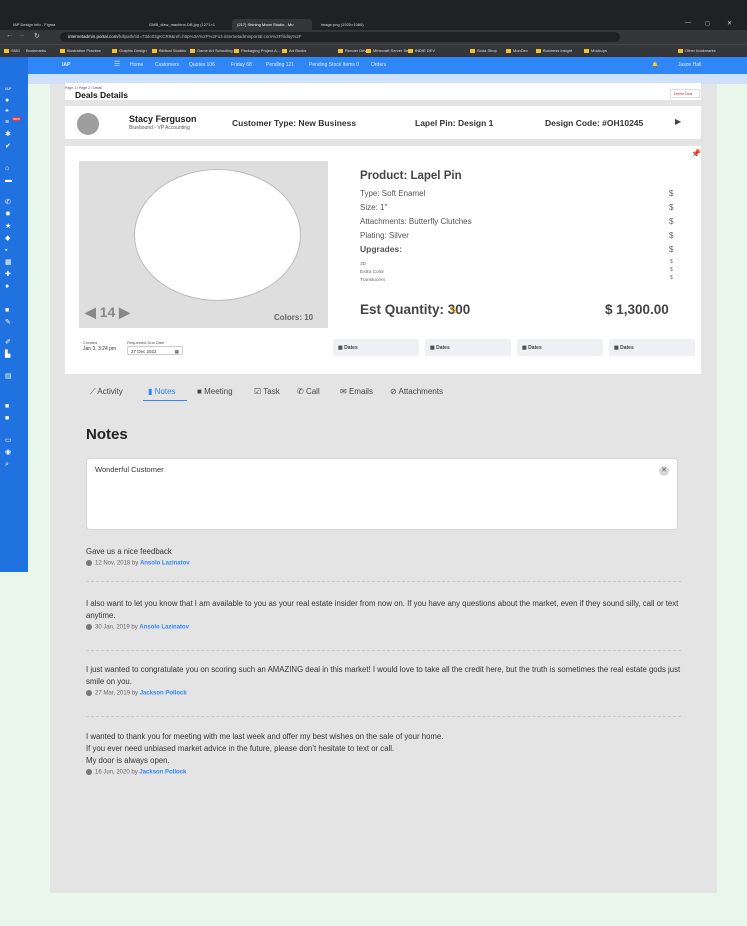 Image resolution: width=747 pixels, height=926 pixels. I want to click on forward-icon: →, so click(21, 35).